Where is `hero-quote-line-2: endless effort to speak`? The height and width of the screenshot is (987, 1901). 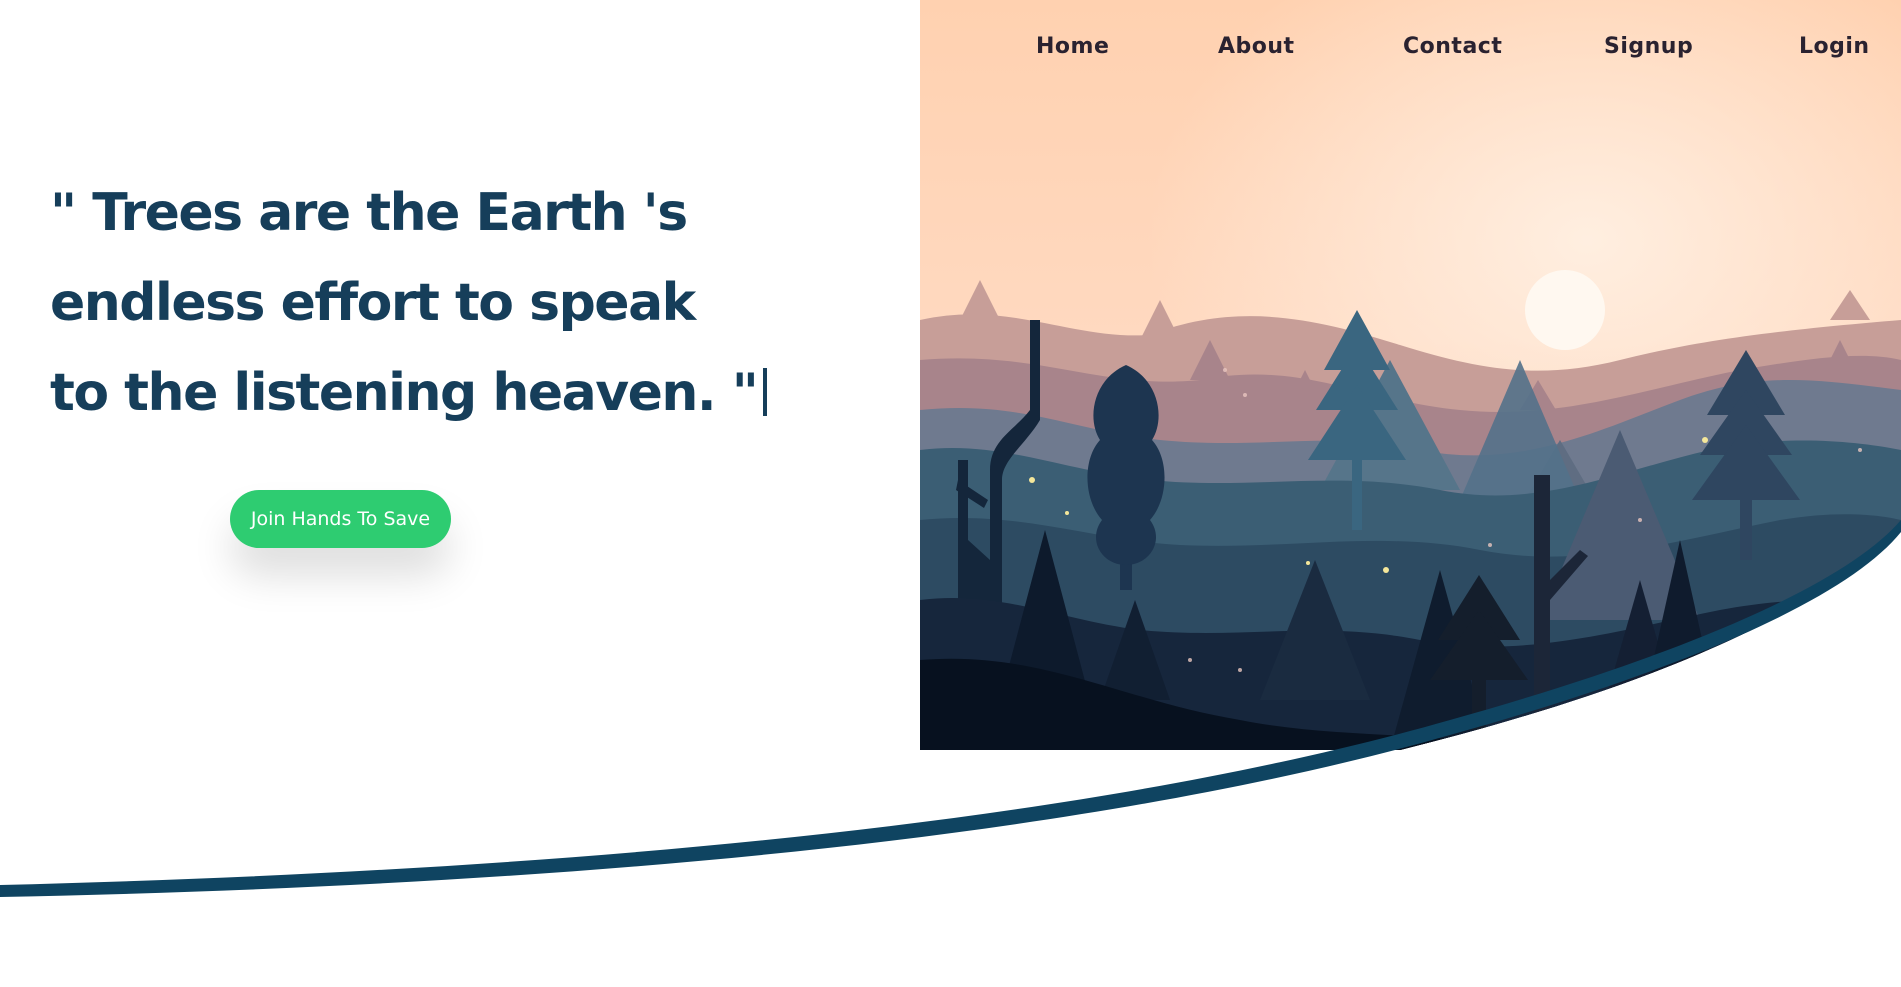 hero-quote-line-2: endless effort to speak is located at coordinates (373, 303).